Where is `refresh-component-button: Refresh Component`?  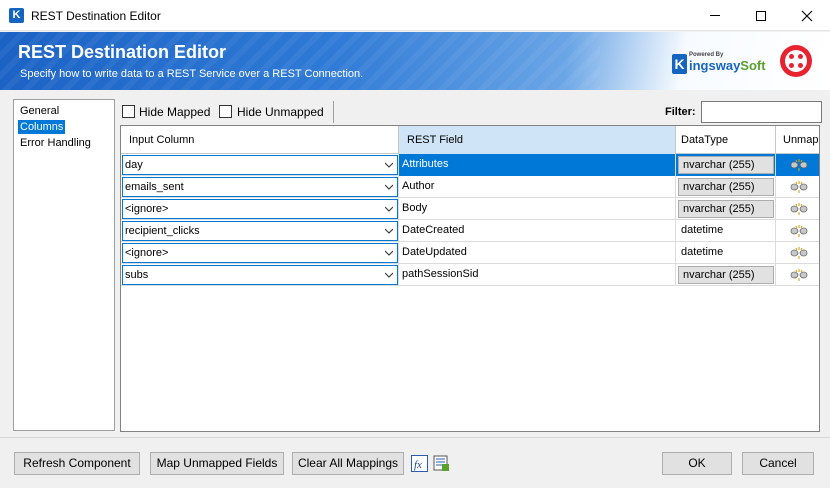
refresh-component-button: Refresh Component is located at coordinates (77, 463).